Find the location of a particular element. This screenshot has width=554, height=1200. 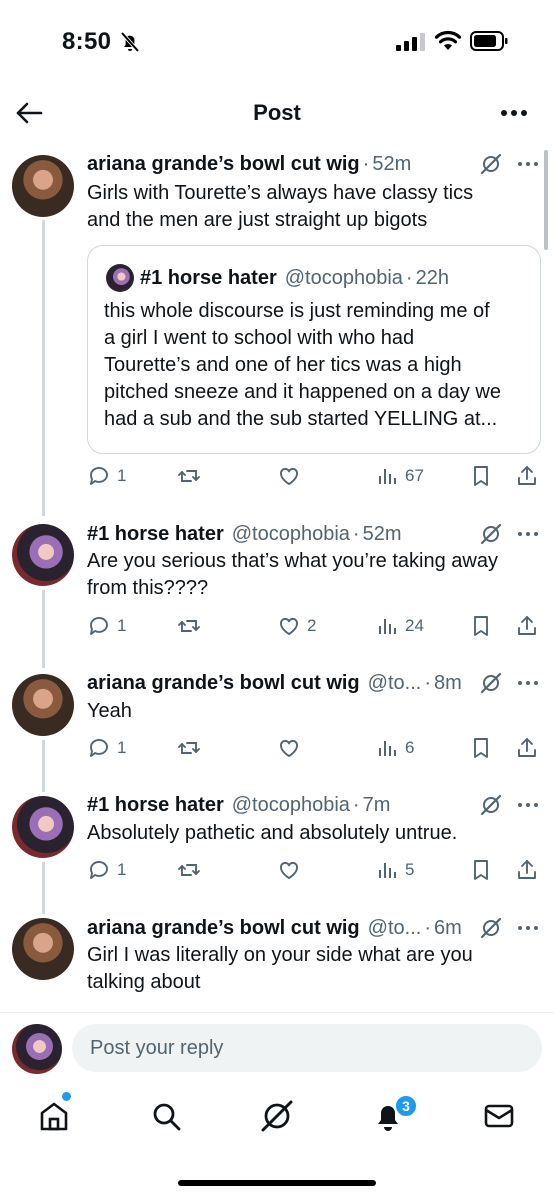

post-header: ariana grande’s bowl cut wig @to... · 6m is located at coordinates (274, 928).